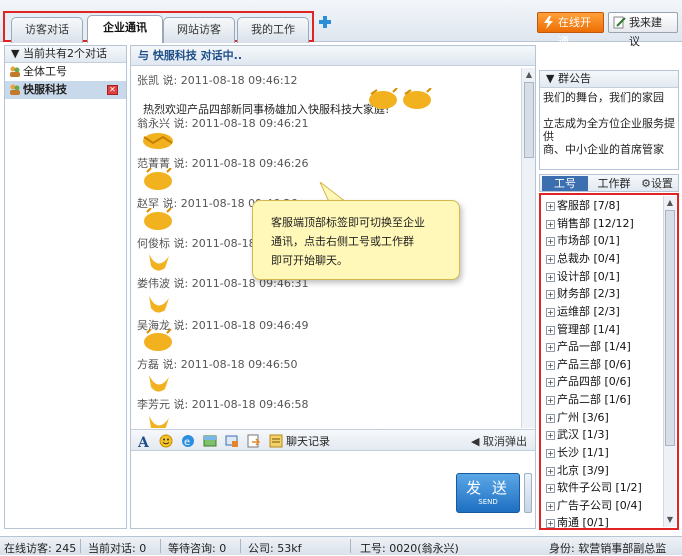  I want to click on chat-toolbar: A e 聊天记录 ◀ 取消弹出, so click(333, 440).